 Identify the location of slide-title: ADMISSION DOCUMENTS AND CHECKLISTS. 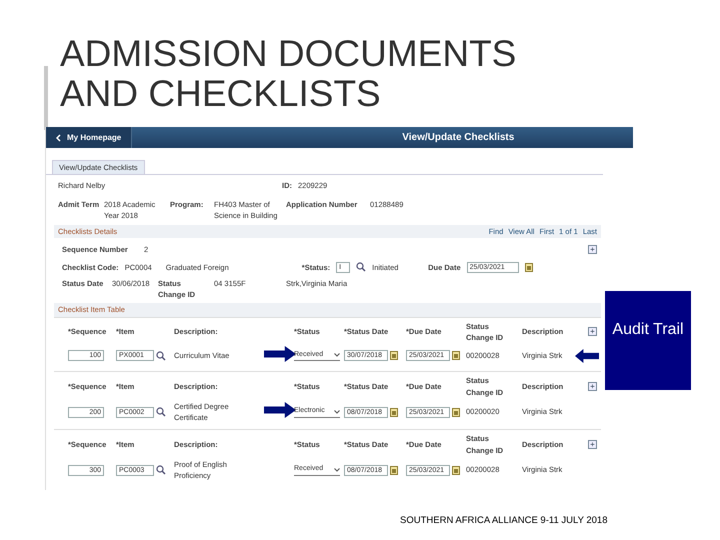
(289, 74).